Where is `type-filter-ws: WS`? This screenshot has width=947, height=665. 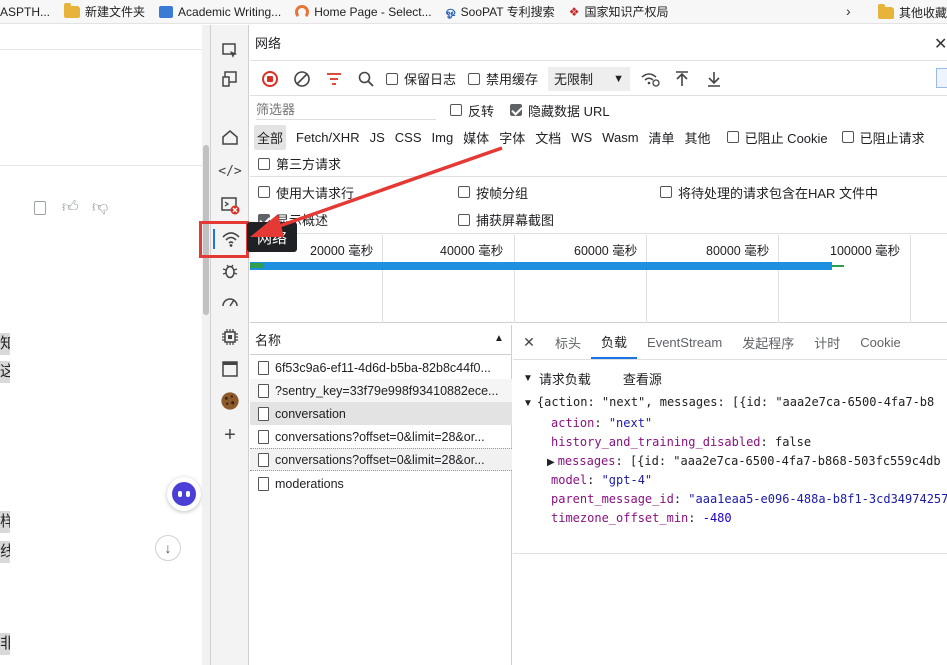 type-filter-ws: WS is located at coordinates (581, 137).